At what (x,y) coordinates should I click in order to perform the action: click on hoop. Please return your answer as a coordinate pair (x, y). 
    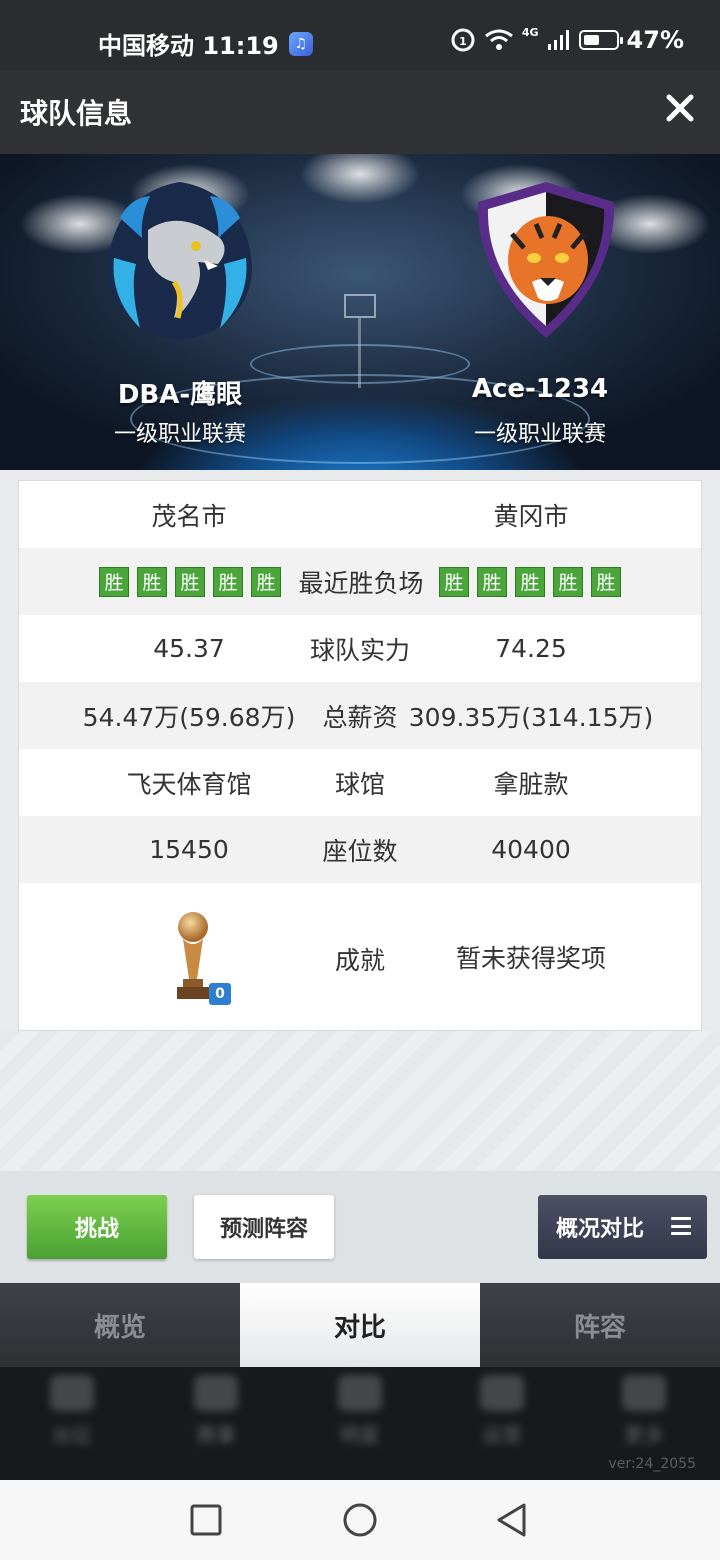
    Looking at the image, I should click on (360, 306).